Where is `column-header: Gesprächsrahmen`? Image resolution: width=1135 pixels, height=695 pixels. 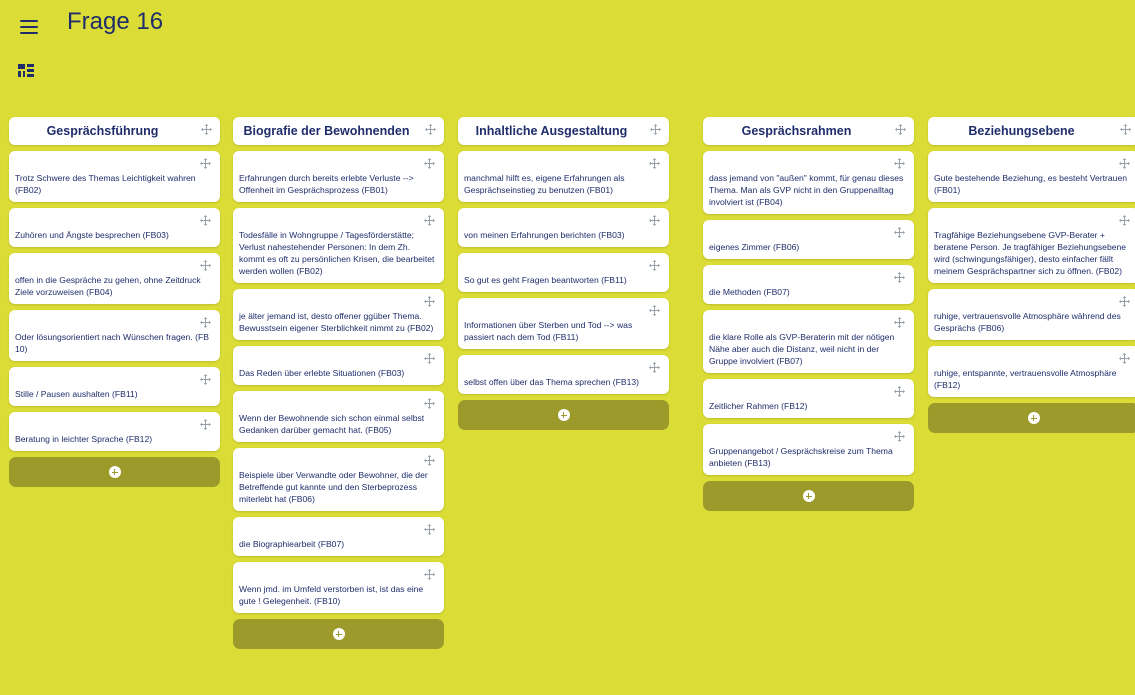
column-header: Gesprächsrahmen is located at coordinates (808, 131).